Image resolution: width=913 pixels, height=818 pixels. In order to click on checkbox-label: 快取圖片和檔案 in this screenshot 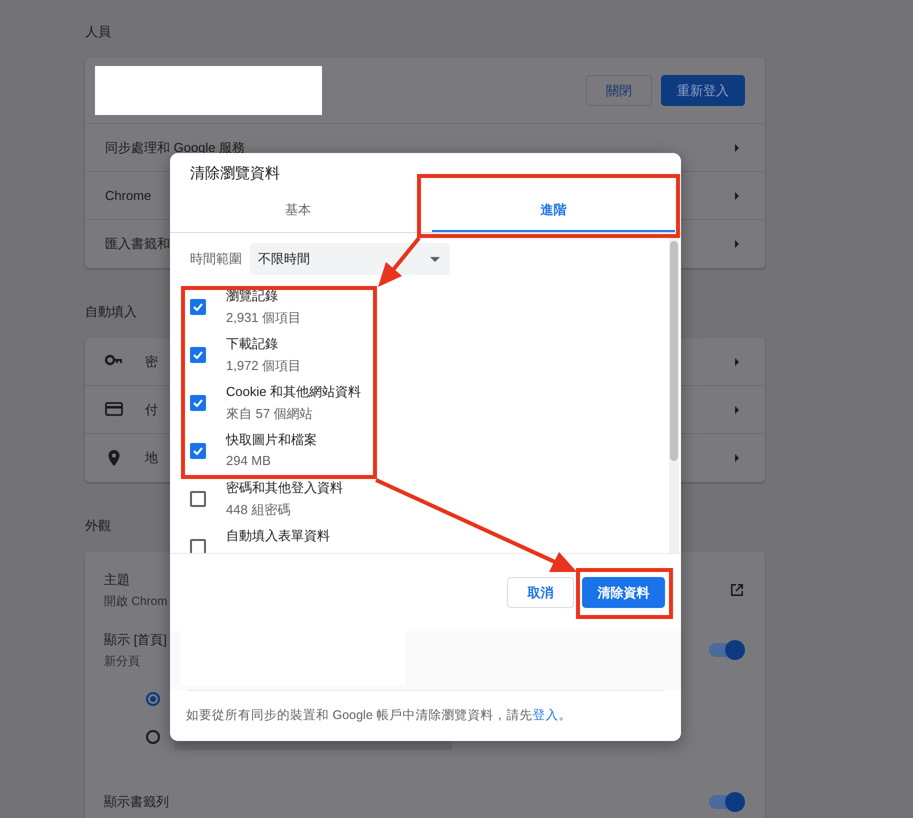, I will do `click(271, 440)`.